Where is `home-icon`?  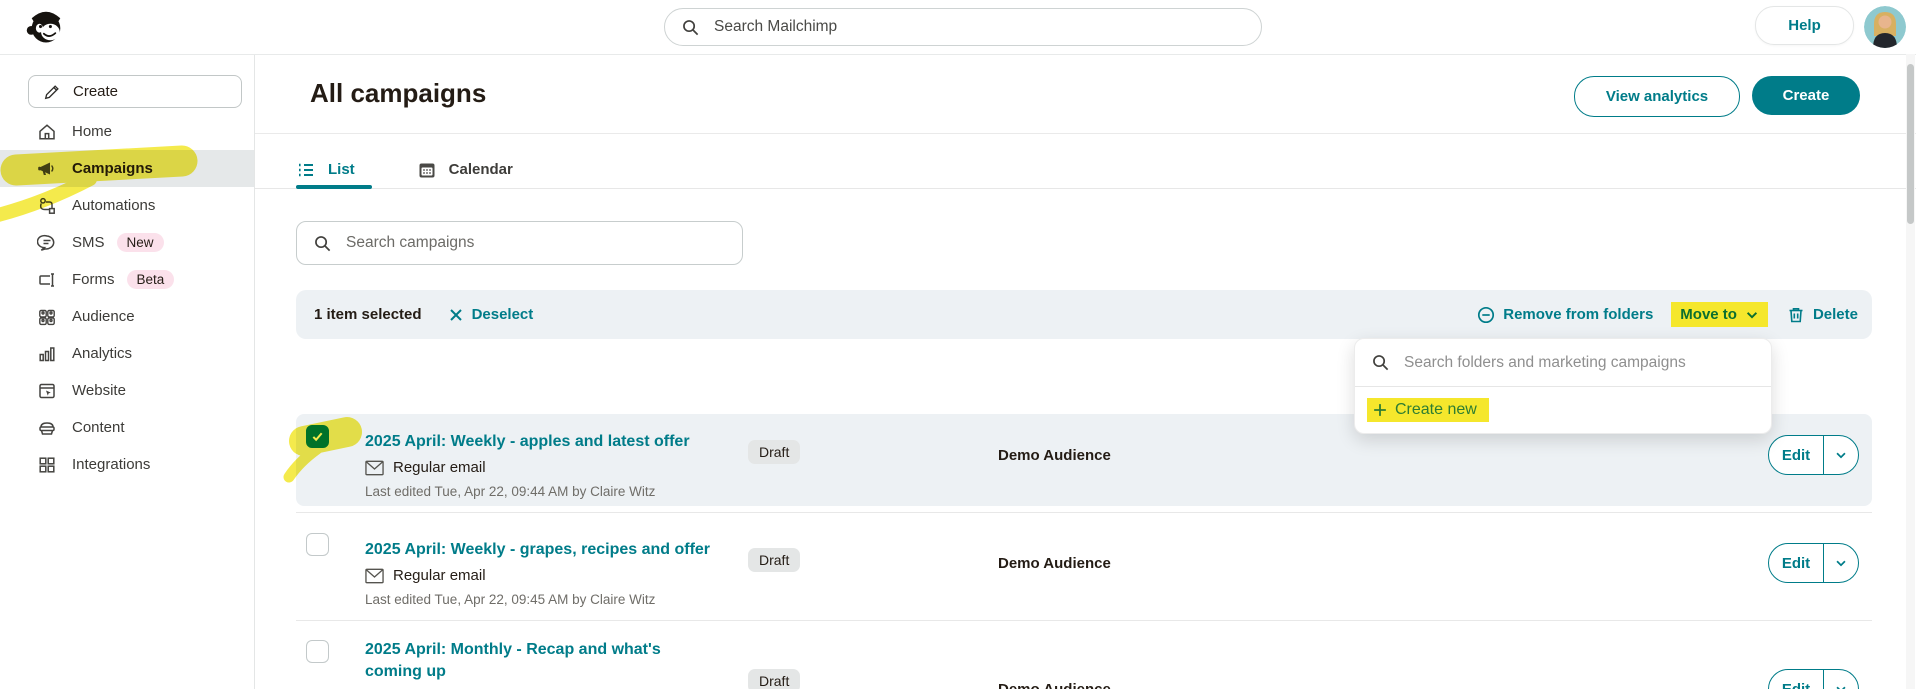 home-icon is located at coordinates (47, 132).